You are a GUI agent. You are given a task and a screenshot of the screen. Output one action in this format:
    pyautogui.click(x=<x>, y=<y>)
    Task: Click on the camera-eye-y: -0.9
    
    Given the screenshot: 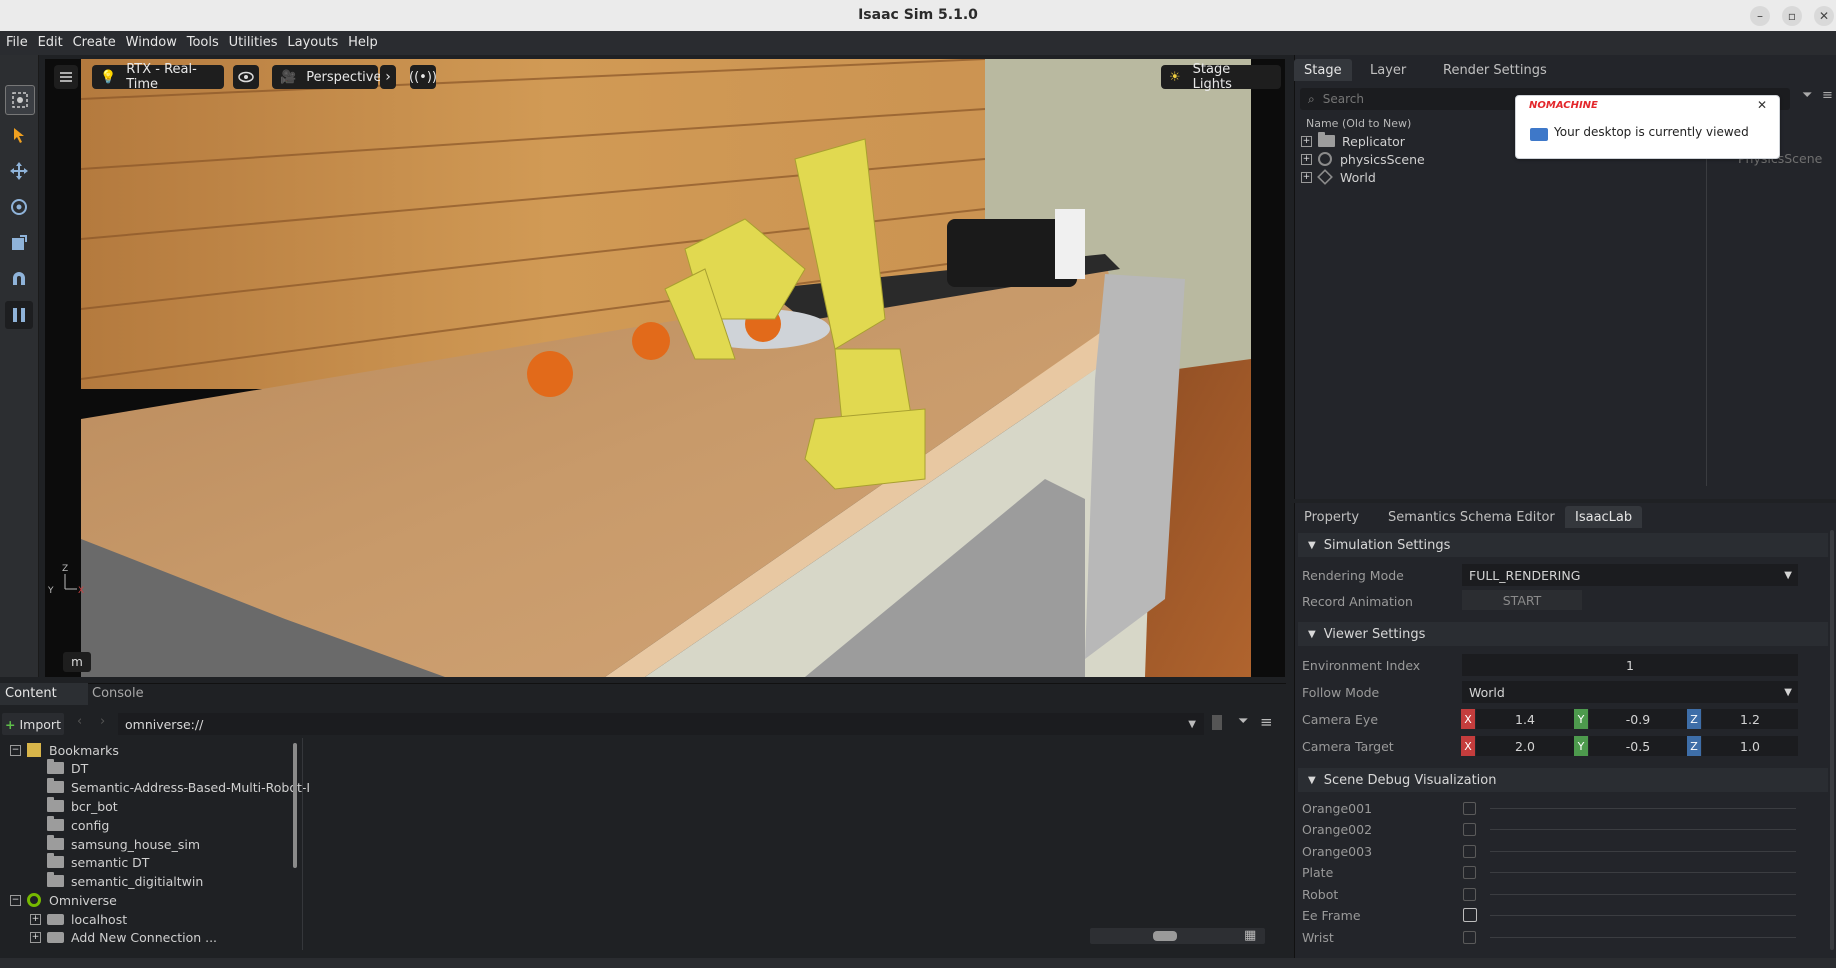 What is the action you would take?
    pyautogui.click(x=1638, y=719)
    